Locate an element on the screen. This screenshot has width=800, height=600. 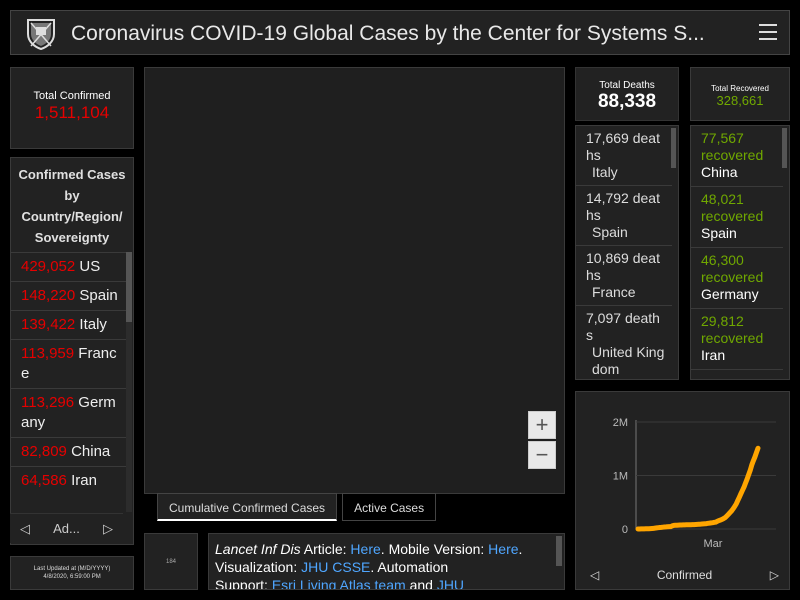
y-tick-label: 1M is located at coordinates (620, 477).